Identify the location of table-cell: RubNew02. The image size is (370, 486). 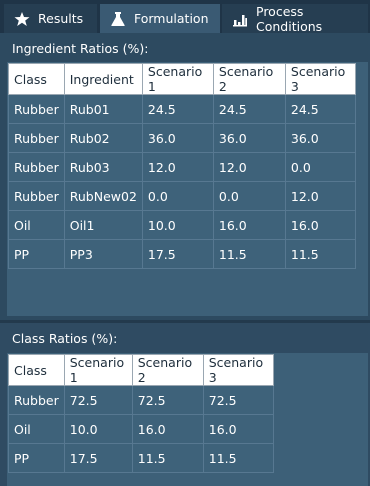
(103, 196).